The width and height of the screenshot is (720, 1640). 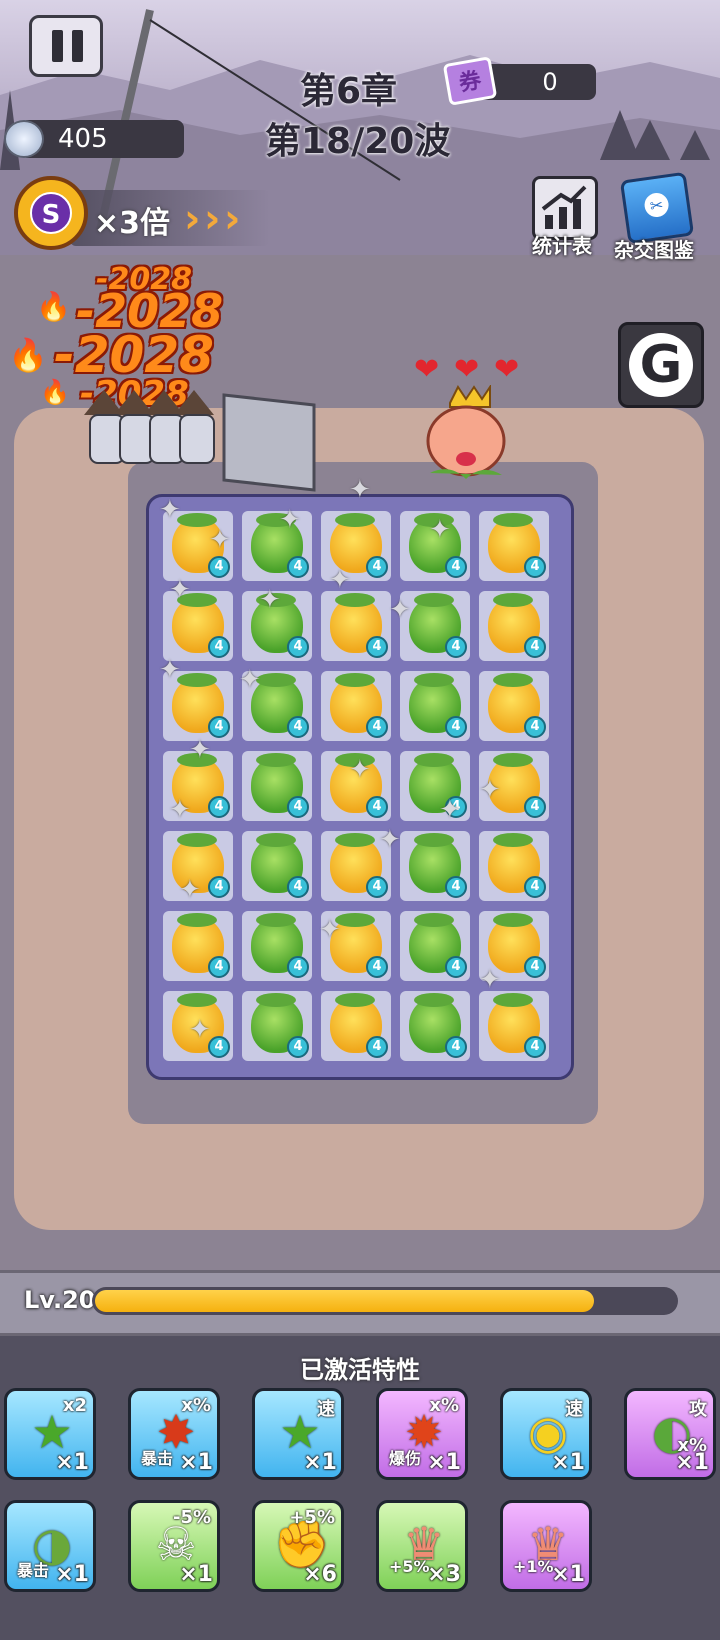 I want to click on ticket-count: 0, so click(x=550, y=82).